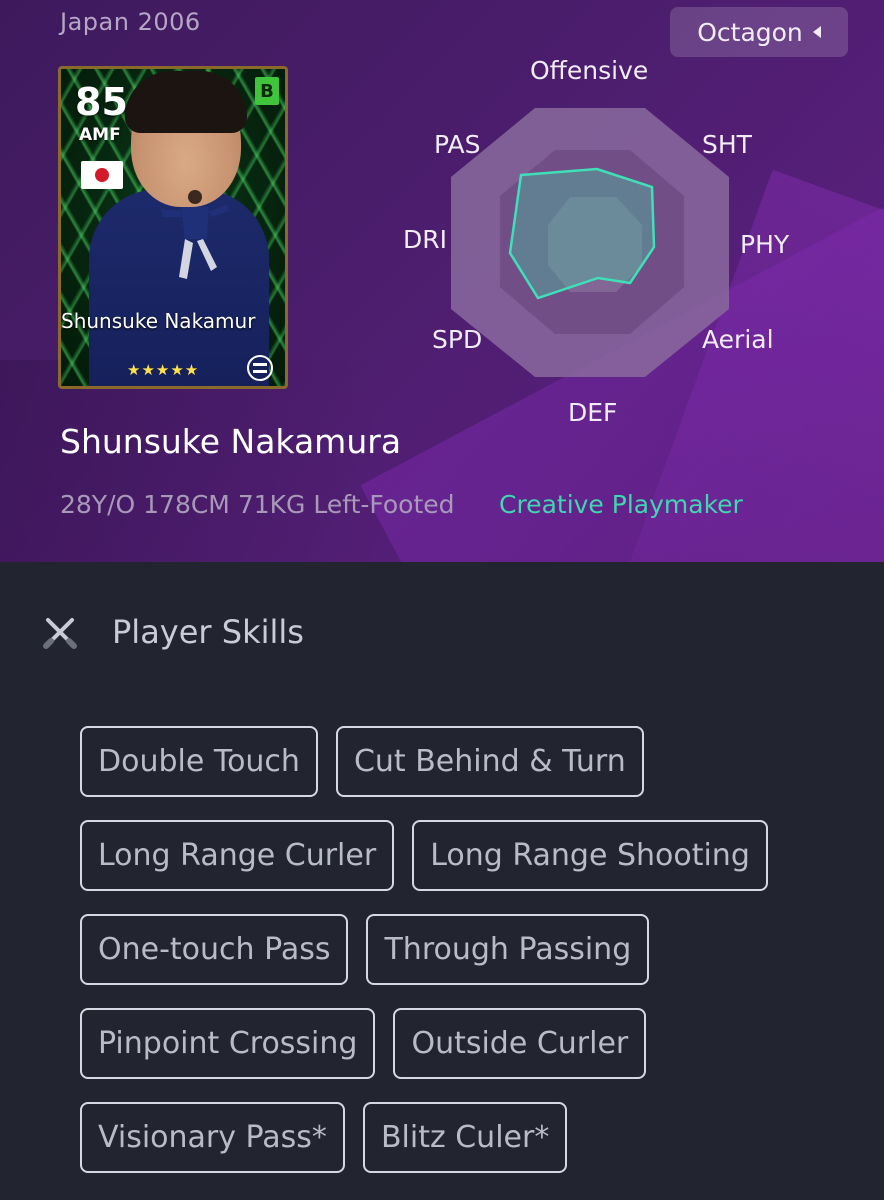  Describe the element at coordinates (593, 412) in the screenshot. I see `radar-label-def: DEF` at that location.